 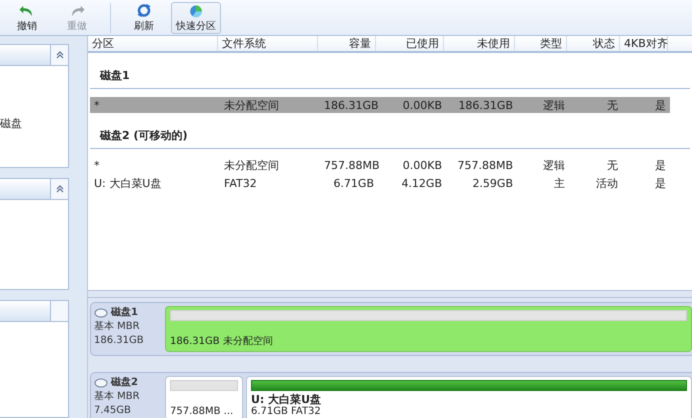 I want to click on undo-button: 撤销, so click(x=27, y=18).